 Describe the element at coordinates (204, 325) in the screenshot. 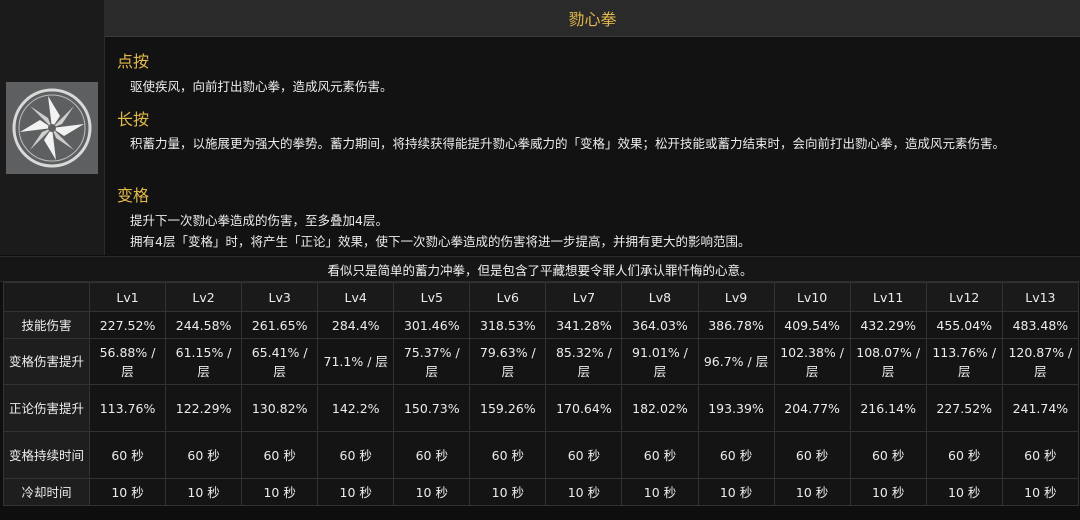

I see `table-cell: 244.58%` at that location.